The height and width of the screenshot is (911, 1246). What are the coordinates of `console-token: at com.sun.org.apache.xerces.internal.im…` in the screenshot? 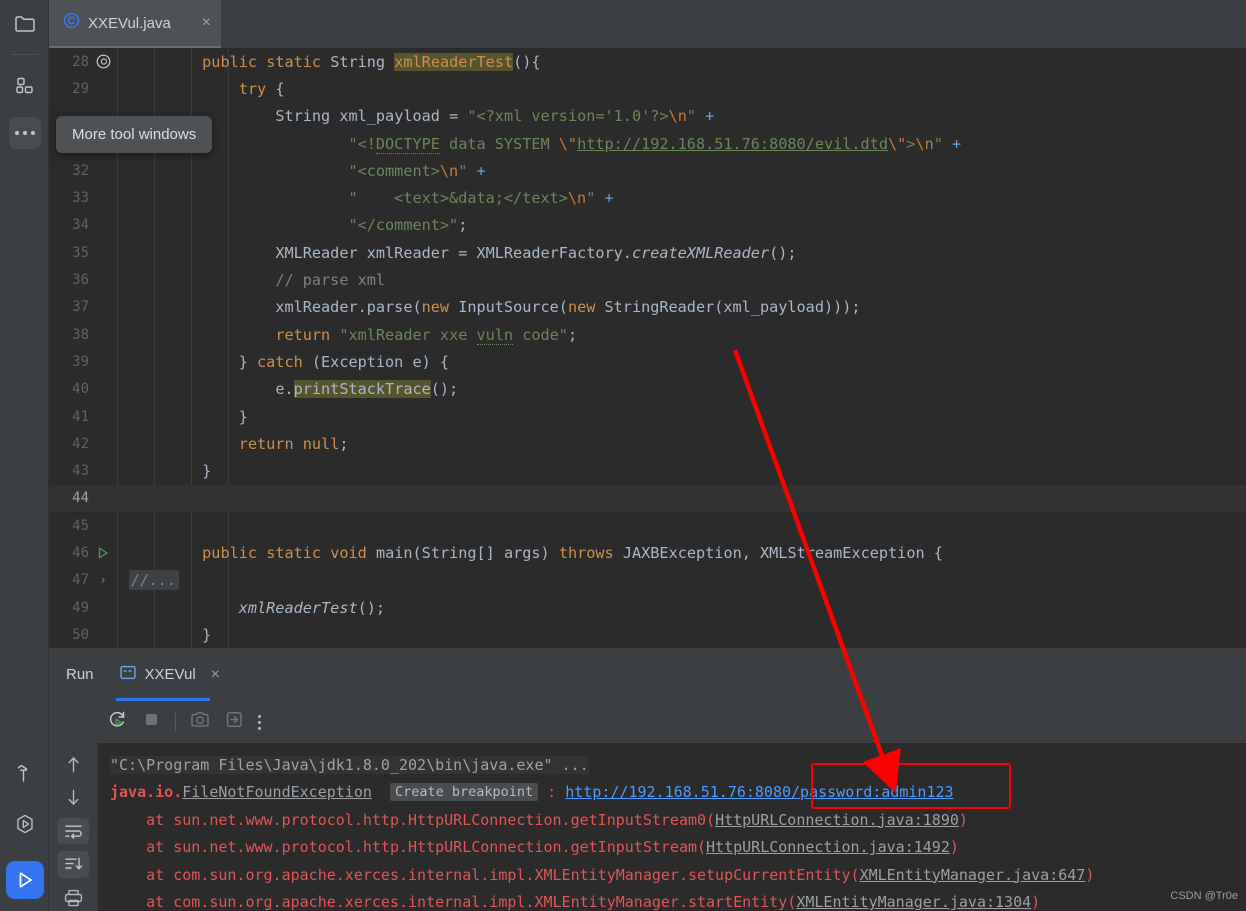 It's located at (485, 874).